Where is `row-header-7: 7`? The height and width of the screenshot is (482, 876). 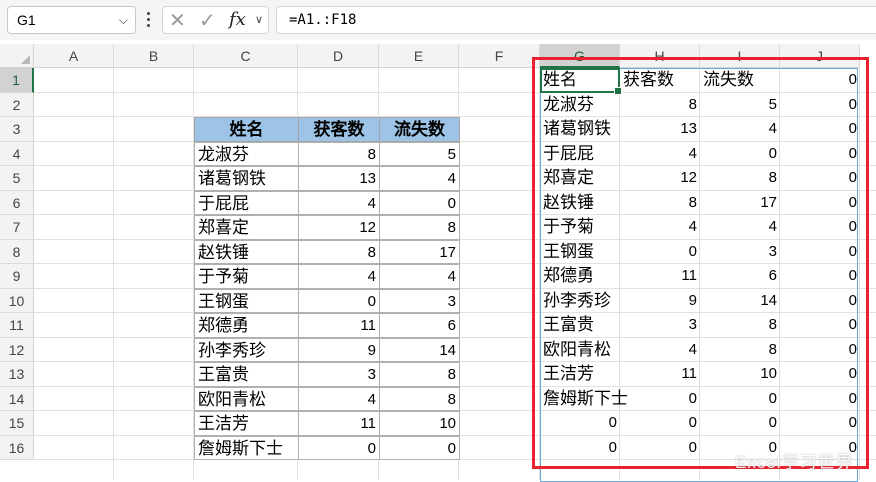 row-header-7: 7 is located at coordinates (17, 227).